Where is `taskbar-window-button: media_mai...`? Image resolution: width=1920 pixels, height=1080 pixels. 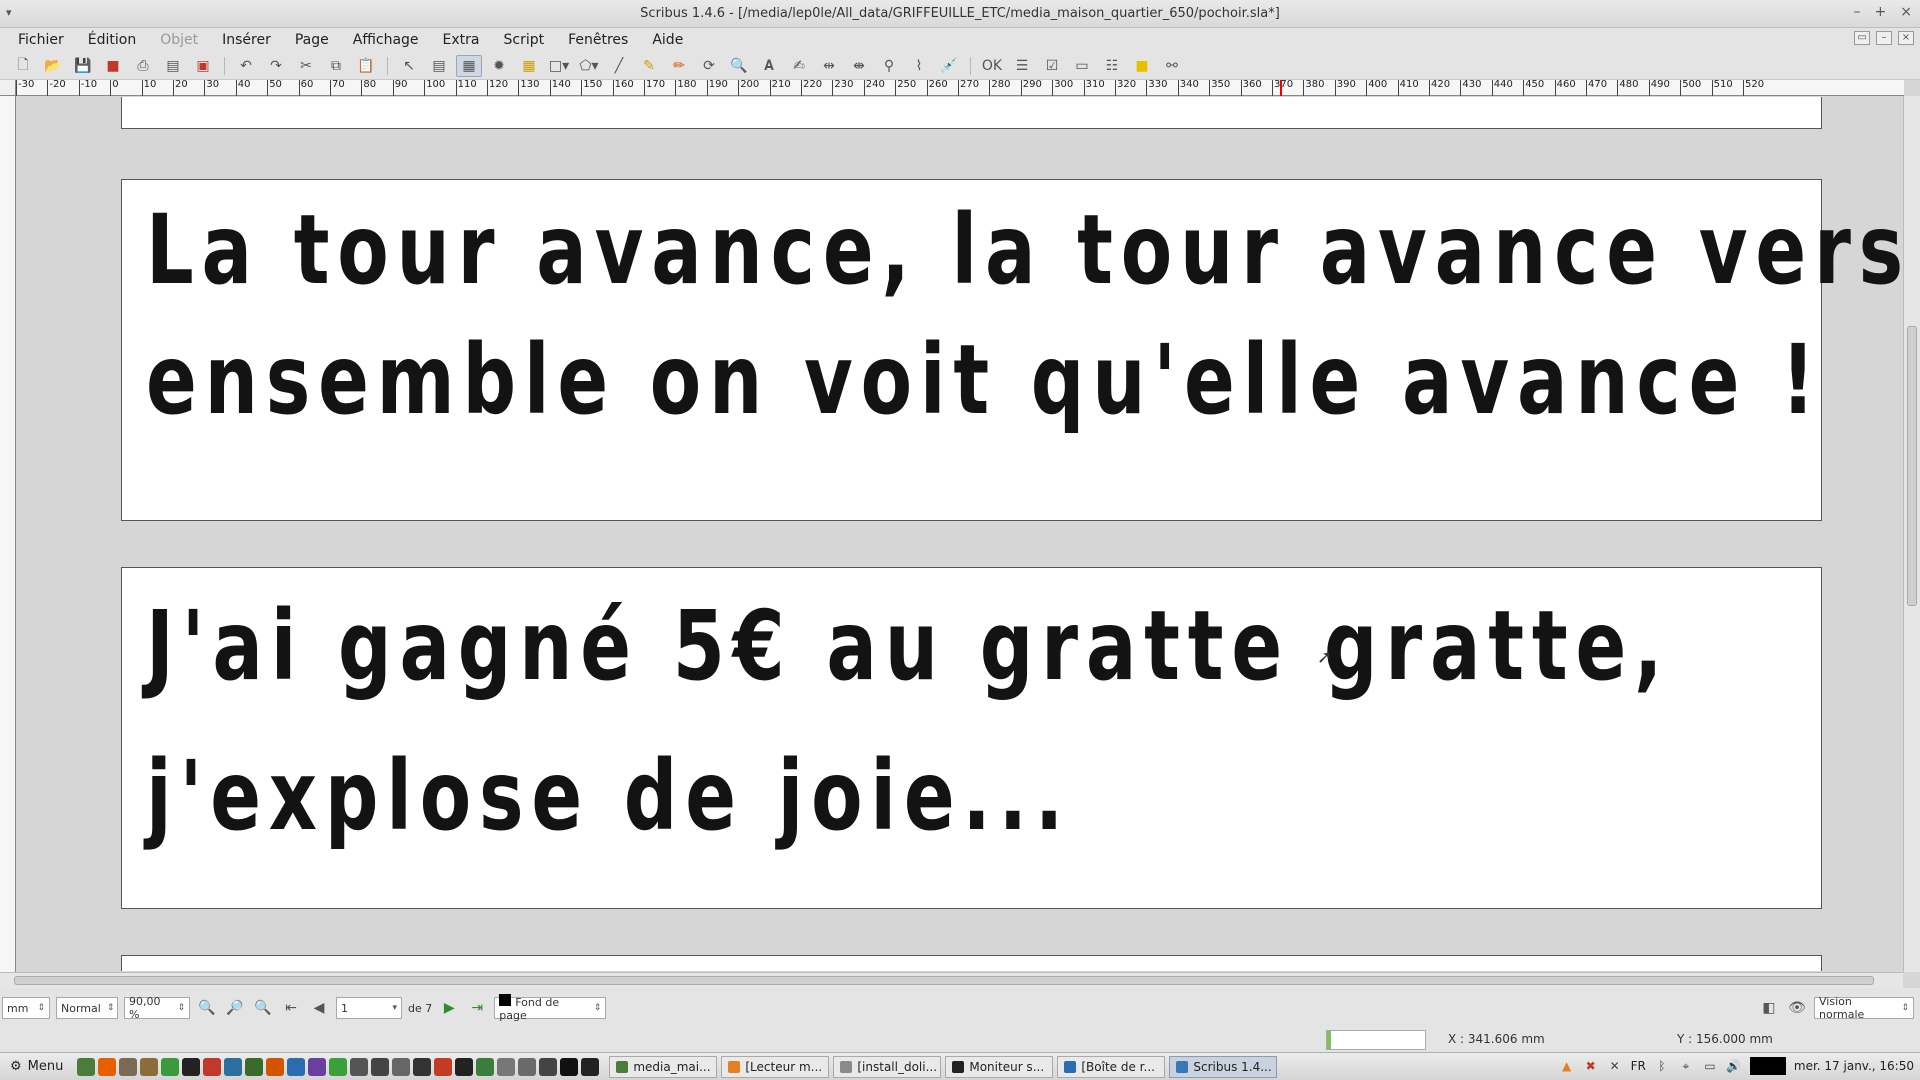 taskbar-window-button: media_mai... is located at coordinates (663, 1066).